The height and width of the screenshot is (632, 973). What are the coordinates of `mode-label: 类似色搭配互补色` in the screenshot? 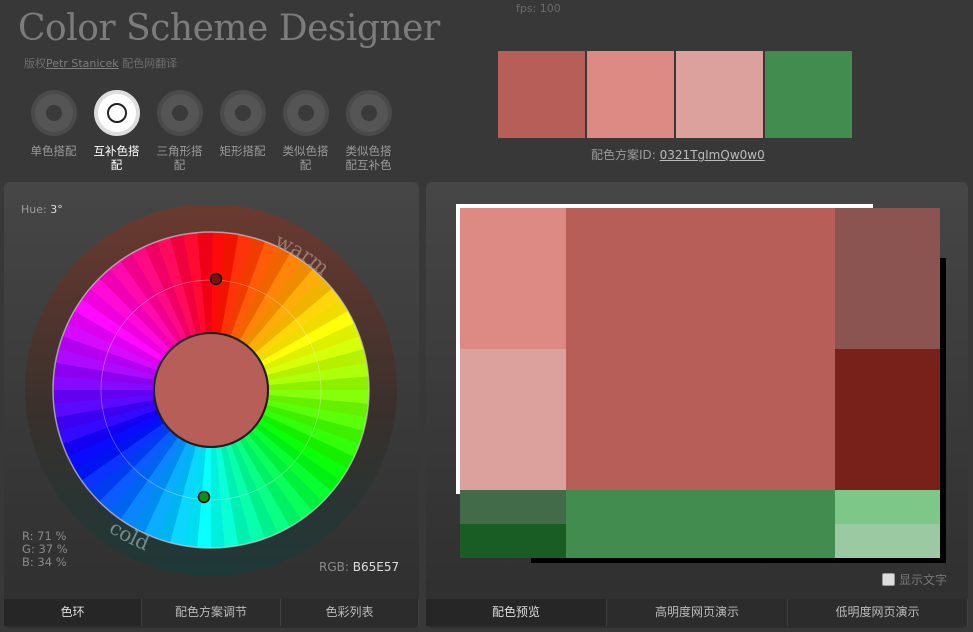 It's located at (368, 158).